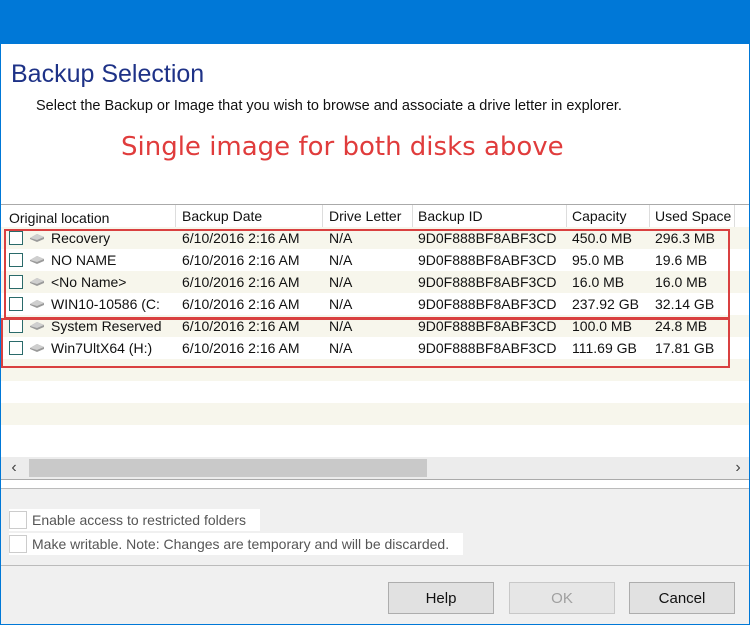 The image size is (750, 625). I want to click on make-writable-checkbox, so click(18, 544).